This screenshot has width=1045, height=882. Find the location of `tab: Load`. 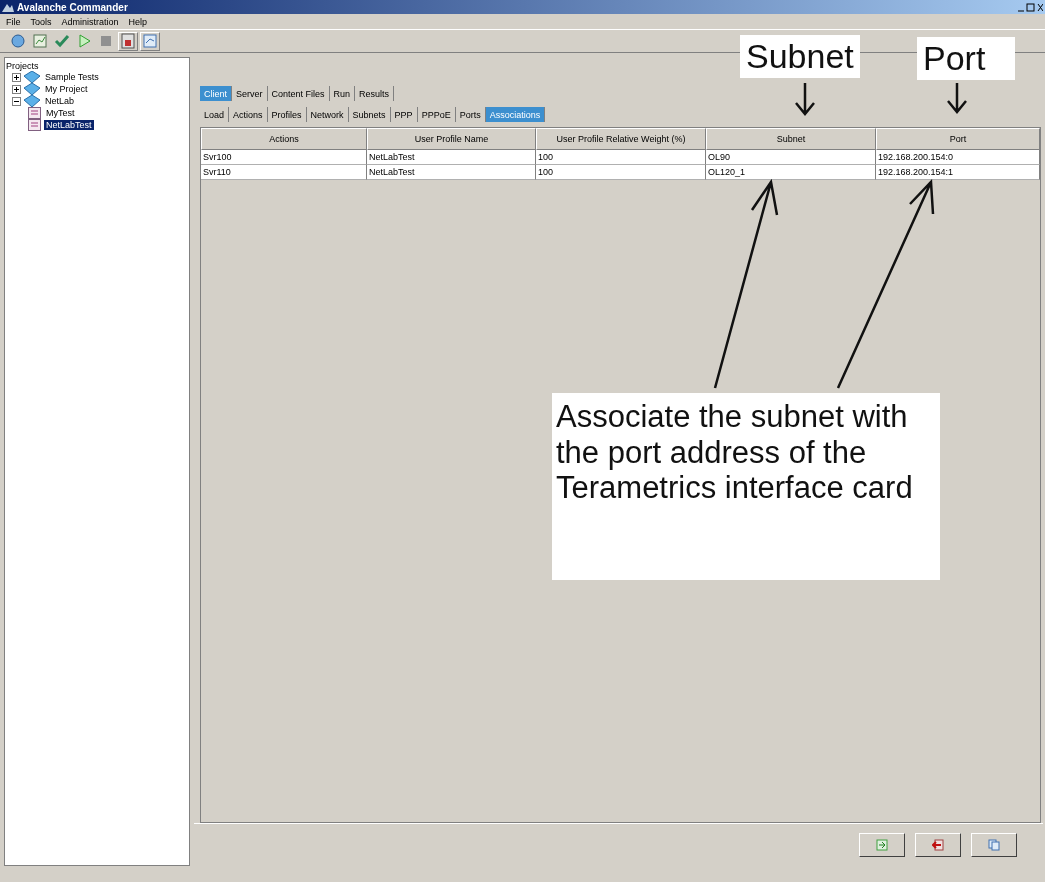

tab: Load is located at coordinates (215, 114).